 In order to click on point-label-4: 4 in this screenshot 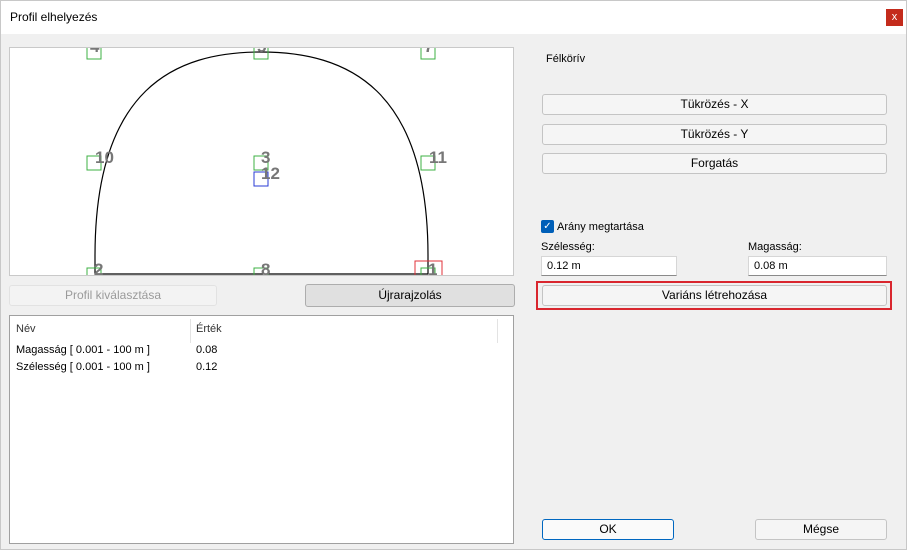, I will do `click(95, 52)`.